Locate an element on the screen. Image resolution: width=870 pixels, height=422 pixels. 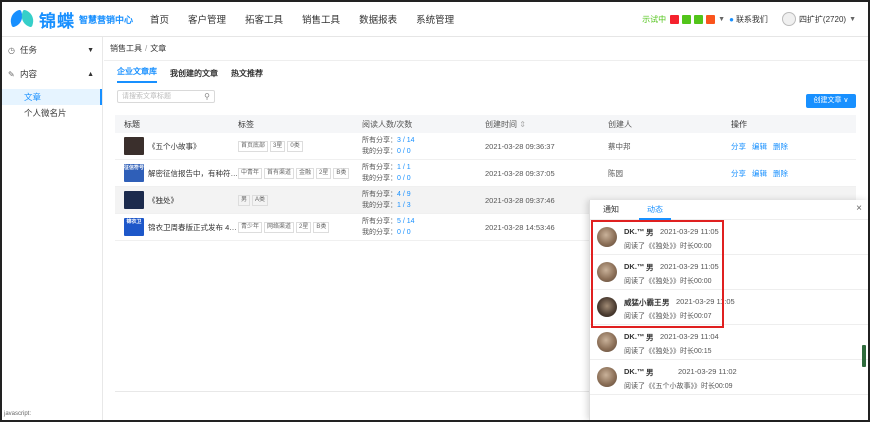
tags-cell: 中青年 首有渠道 金融 2星 B类 is located at coordinates (300, 173).